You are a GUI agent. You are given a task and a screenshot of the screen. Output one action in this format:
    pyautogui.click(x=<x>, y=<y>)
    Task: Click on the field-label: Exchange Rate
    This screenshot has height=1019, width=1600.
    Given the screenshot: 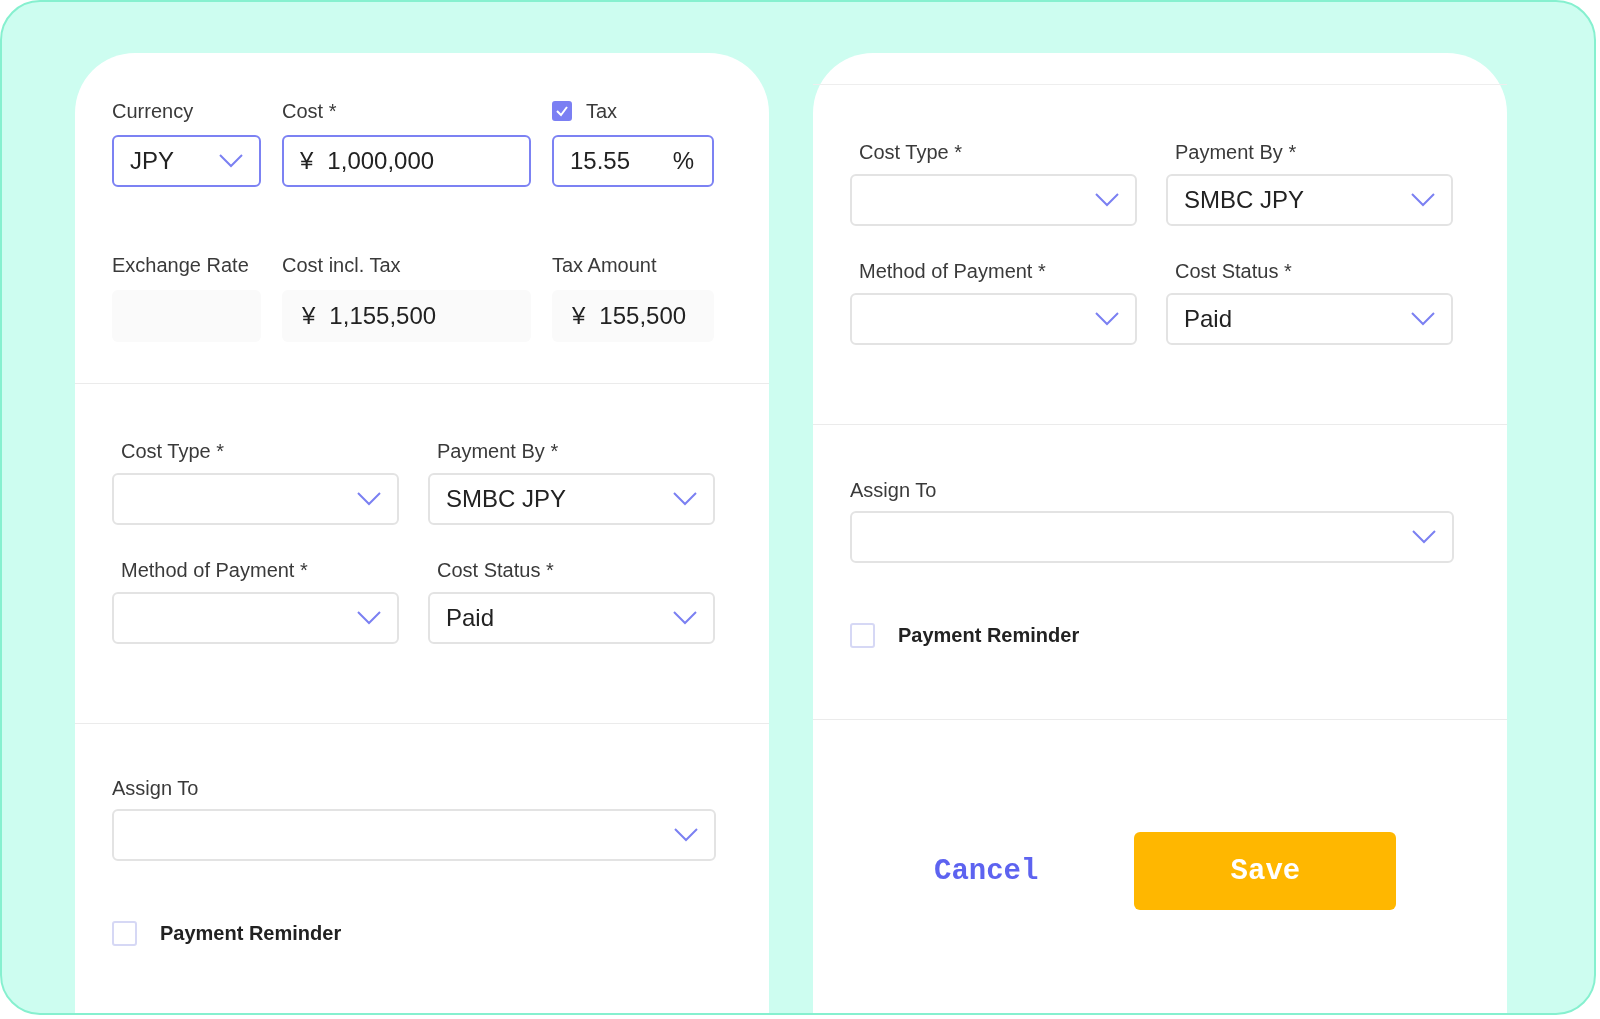 What is the action you would take?
    pyautogui.click(x=180, y=265)
    